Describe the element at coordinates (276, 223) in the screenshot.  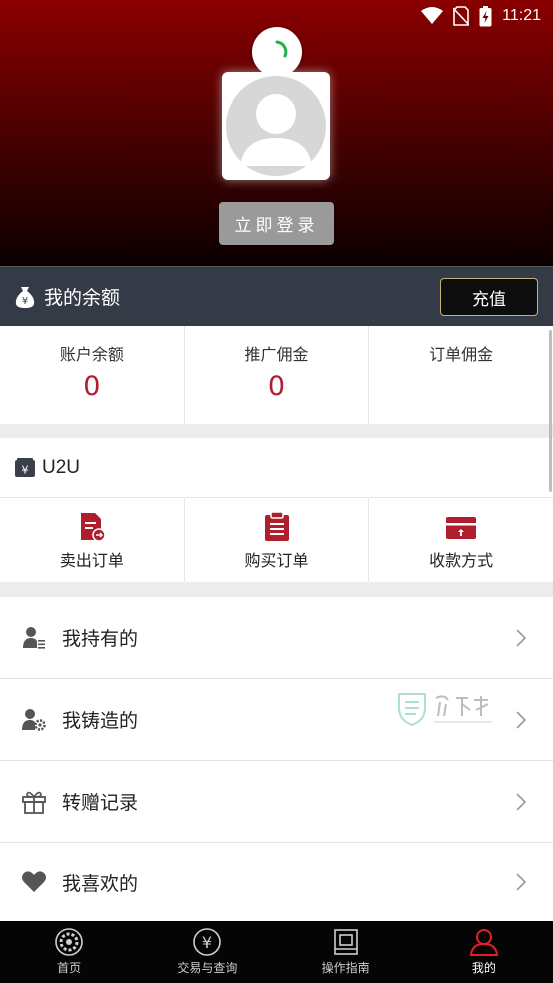
I see `login-button: 立即登录` at that location.